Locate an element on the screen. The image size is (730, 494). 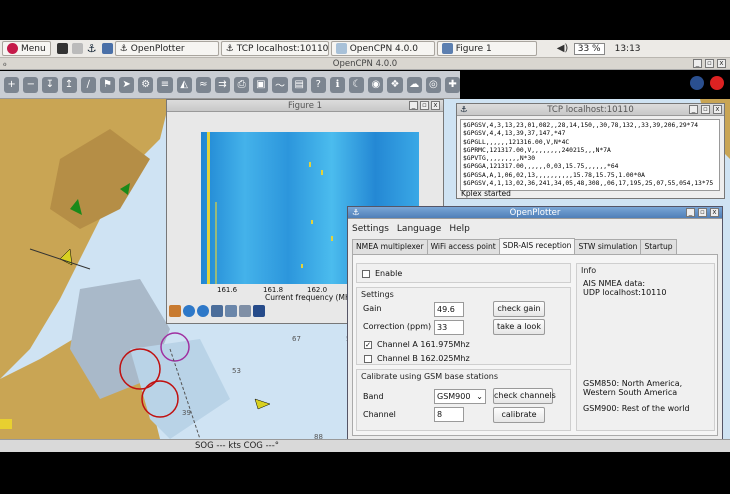
raspberry-icon is located at coordinates (12, 48).